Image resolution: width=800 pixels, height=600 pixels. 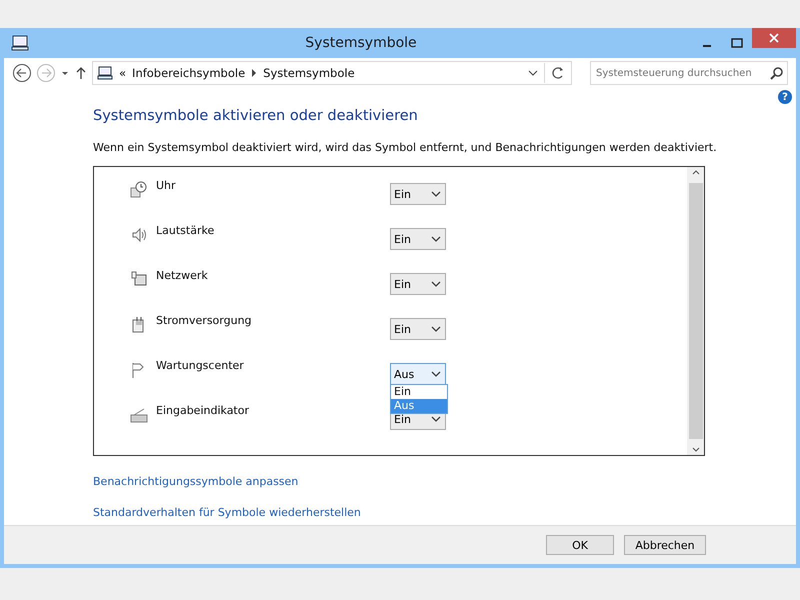 What do you see at coordinates (81, 73) in the screenshot?
I see `up-arrow-icon` at bounding box center [81, 73].